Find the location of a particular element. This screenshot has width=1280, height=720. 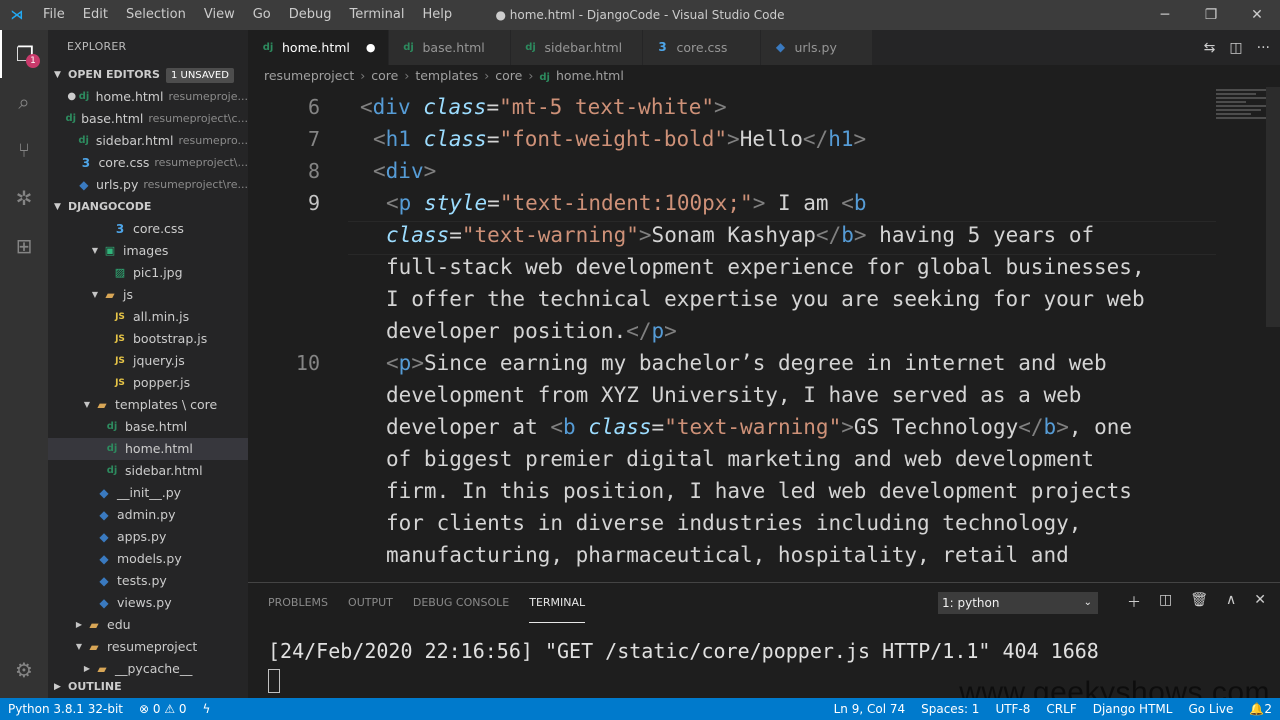

search-icon: ⌕ is located at coordinates (24, 102).